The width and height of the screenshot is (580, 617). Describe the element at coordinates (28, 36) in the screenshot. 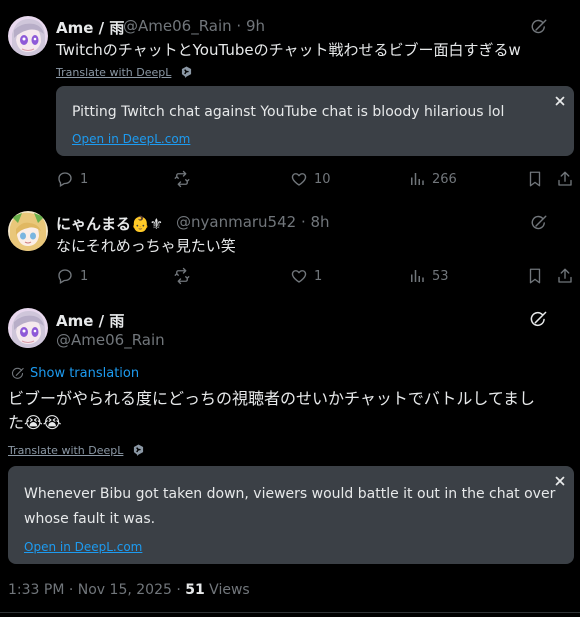

I see `avatar-ame` at that location.